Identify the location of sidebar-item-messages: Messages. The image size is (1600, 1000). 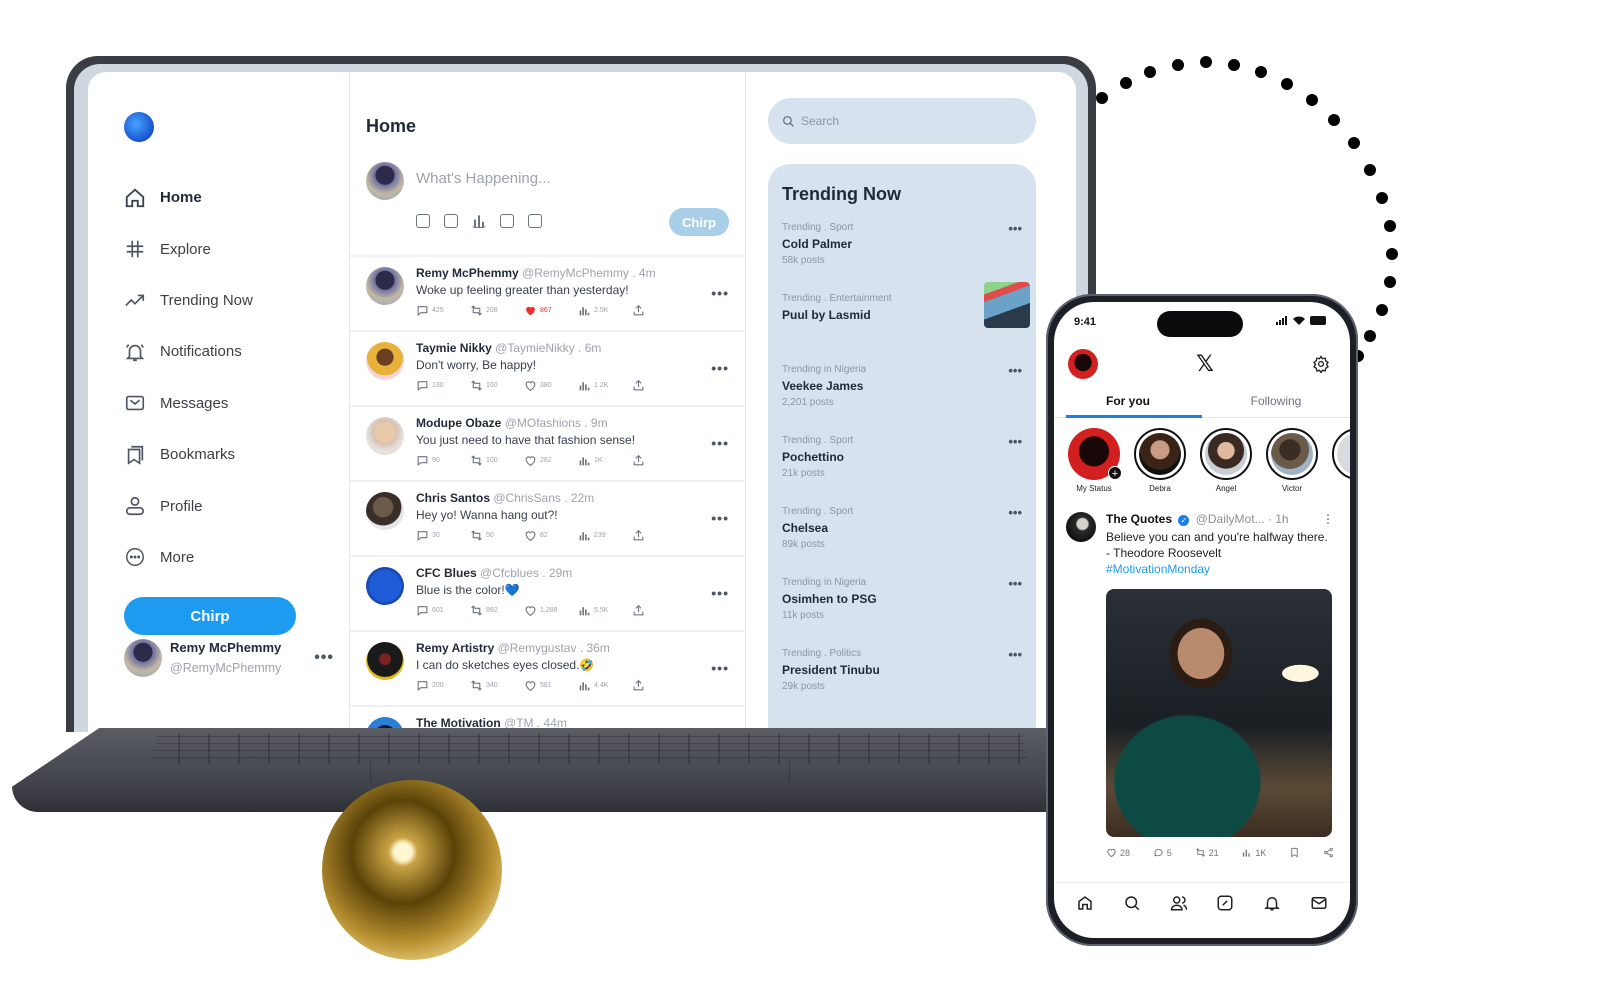
(236, 403).